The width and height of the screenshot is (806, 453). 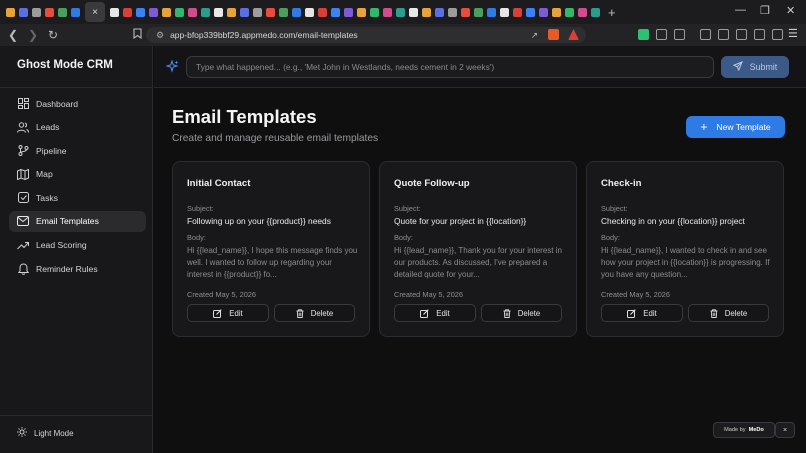 I want to click on light-mode-toggle: Light Mode, so click(x=45, y=433).